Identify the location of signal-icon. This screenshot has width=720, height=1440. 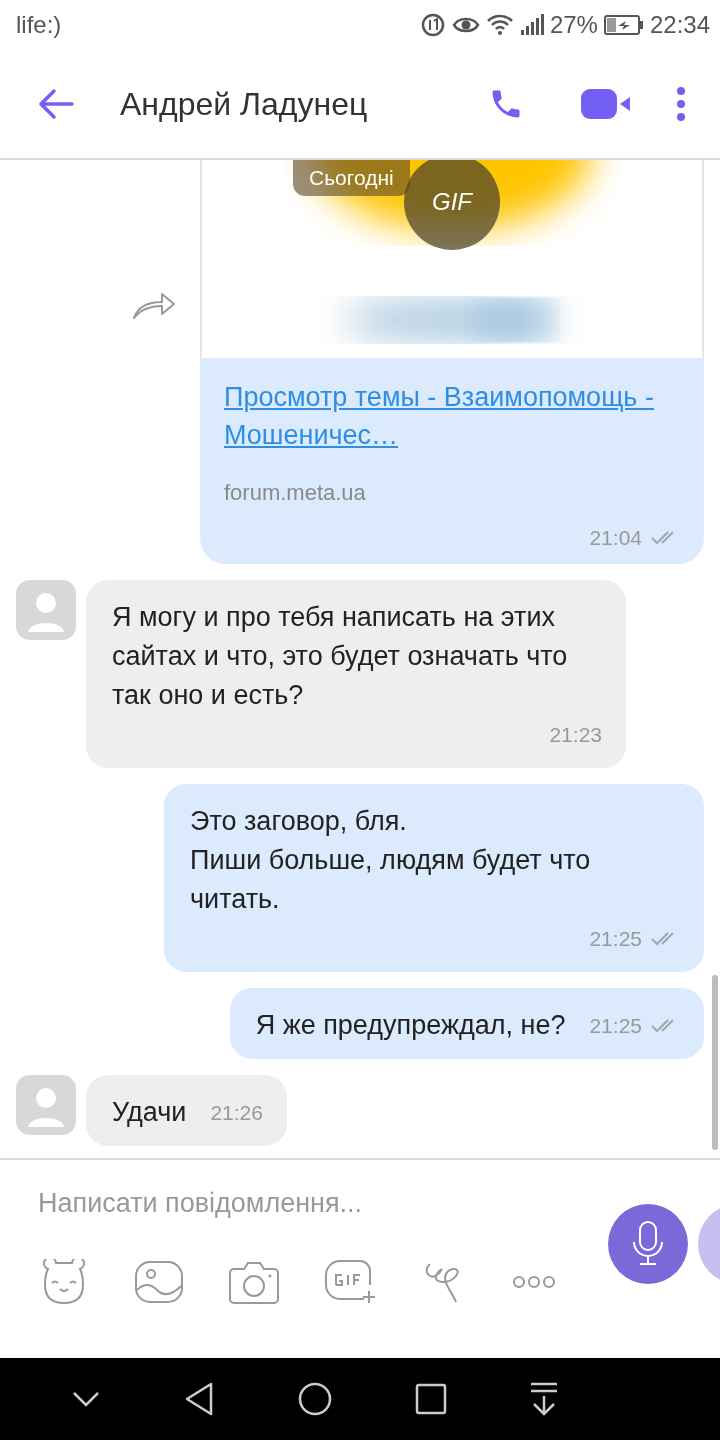
(531, 25).